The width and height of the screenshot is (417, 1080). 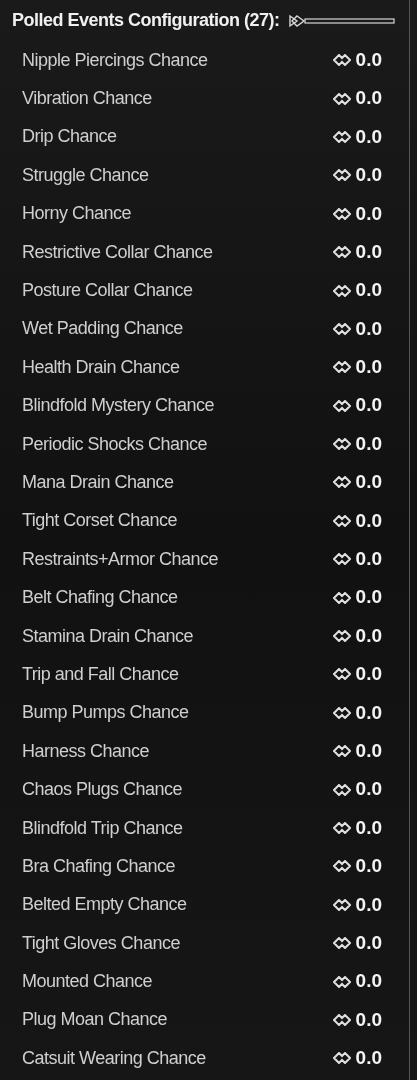 I want to click on option-label: Wet Padding Chance, so click(x=102, y=329).